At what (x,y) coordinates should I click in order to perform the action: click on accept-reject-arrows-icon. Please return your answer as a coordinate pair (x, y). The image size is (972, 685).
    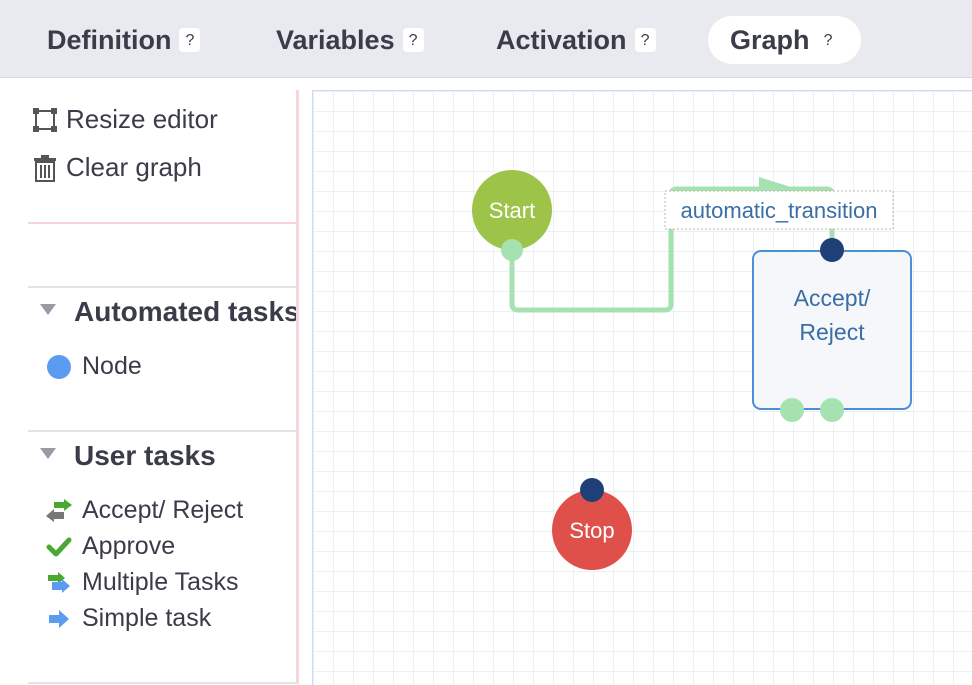
    Looking at the image, I should click on (59, 510).